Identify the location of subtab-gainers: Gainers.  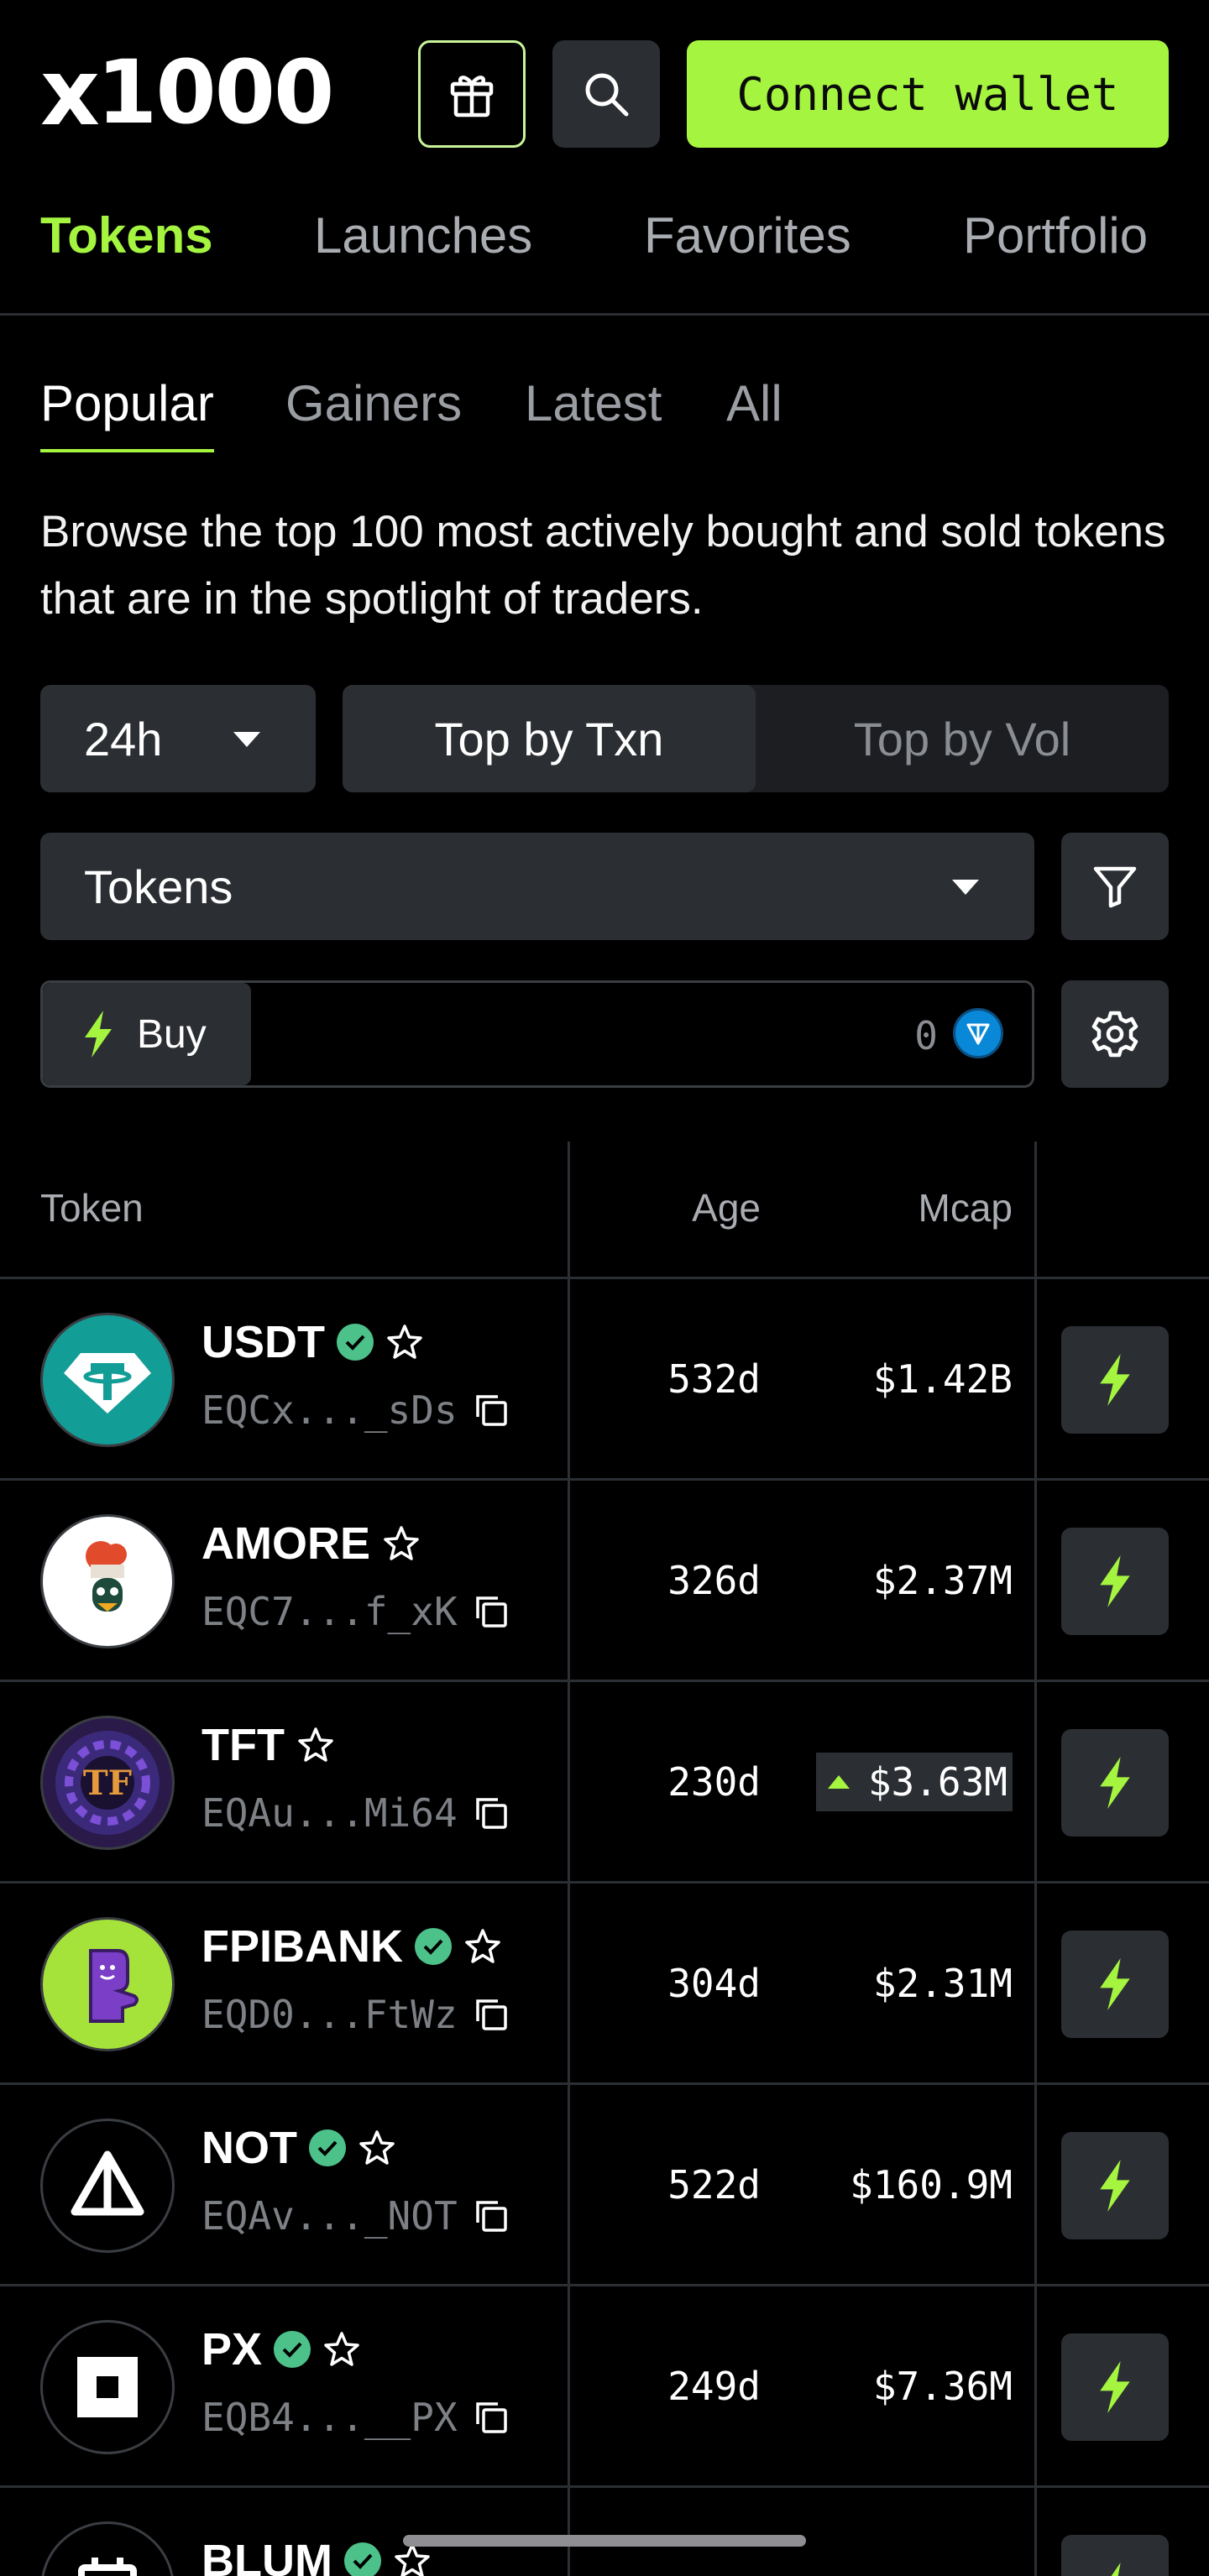
(373, 411).